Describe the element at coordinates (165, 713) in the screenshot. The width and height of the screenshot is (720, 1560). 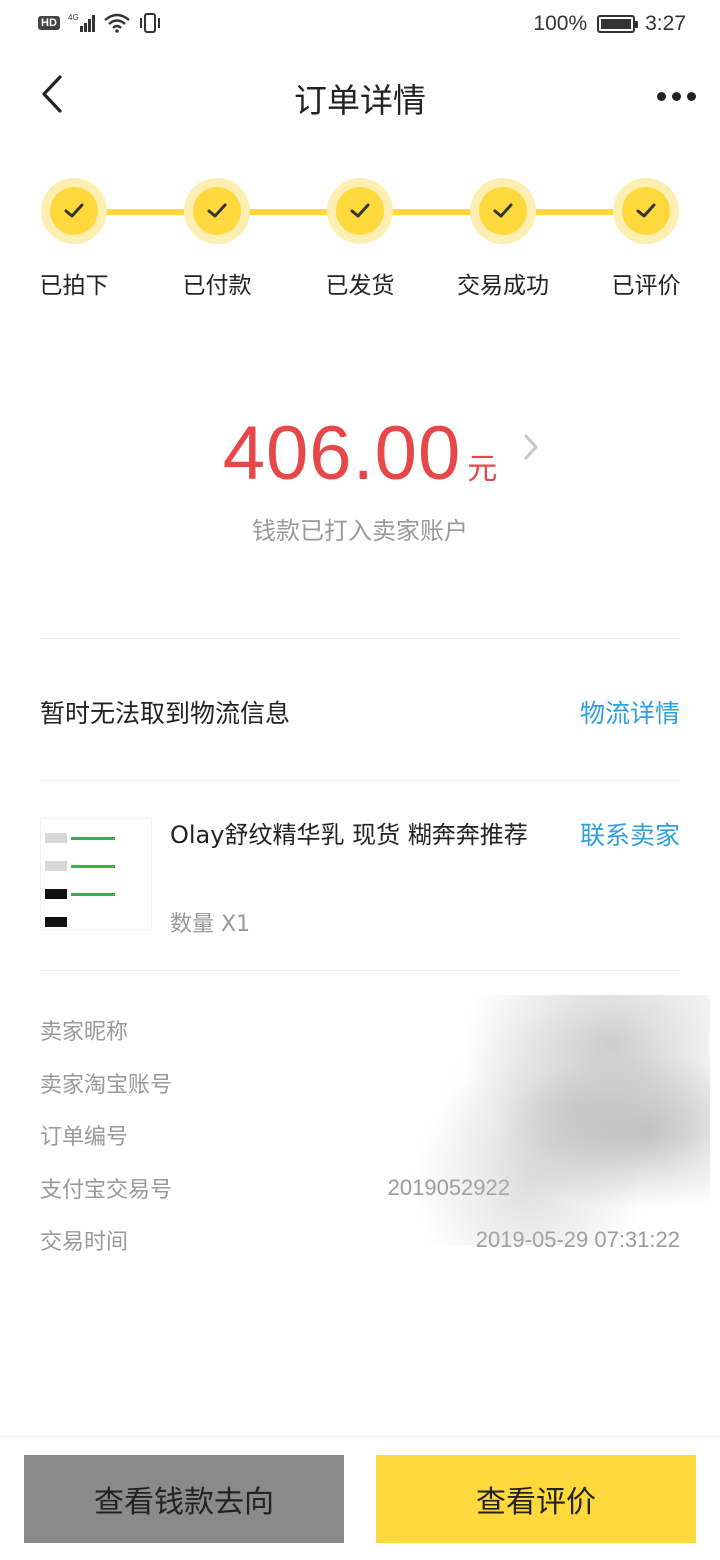
I see `logistics-text: 暂时无法取到物流信息` at that location.